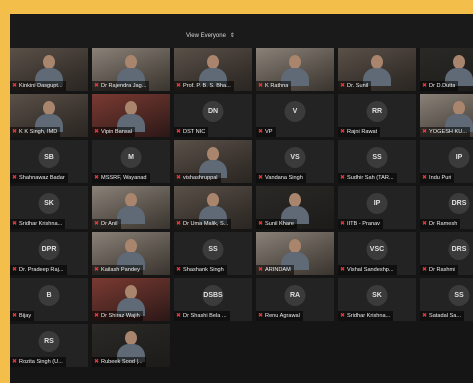 This screenshot has height=383, width=473. I want to click on participant-avatar: SK, so click(49, 203).